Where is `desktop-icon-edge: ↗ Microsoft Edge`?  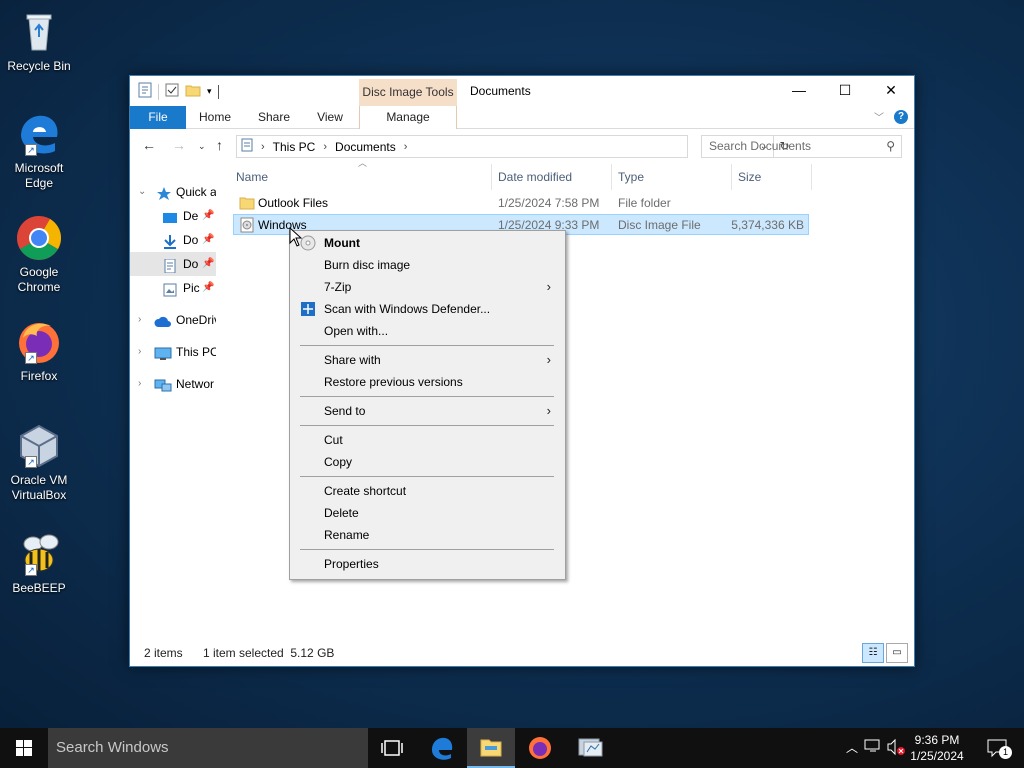
desktop-icon-edge: ↗ Microsoft Edge is located at coordinates (39, 150).